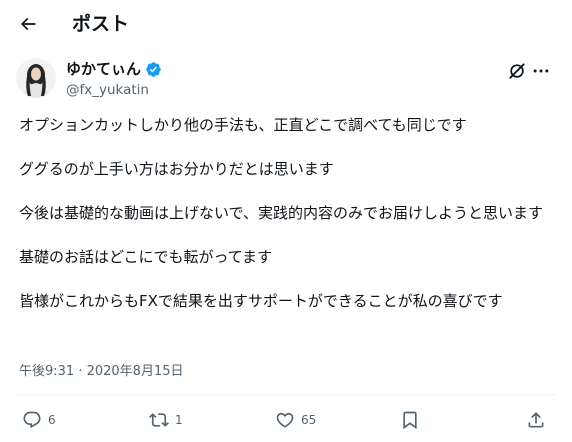 The height and width of the screenshot is (442, 572). Describe the element at coordinates (309, 420) in the screenshot. I see `like-count: 65` at that location.